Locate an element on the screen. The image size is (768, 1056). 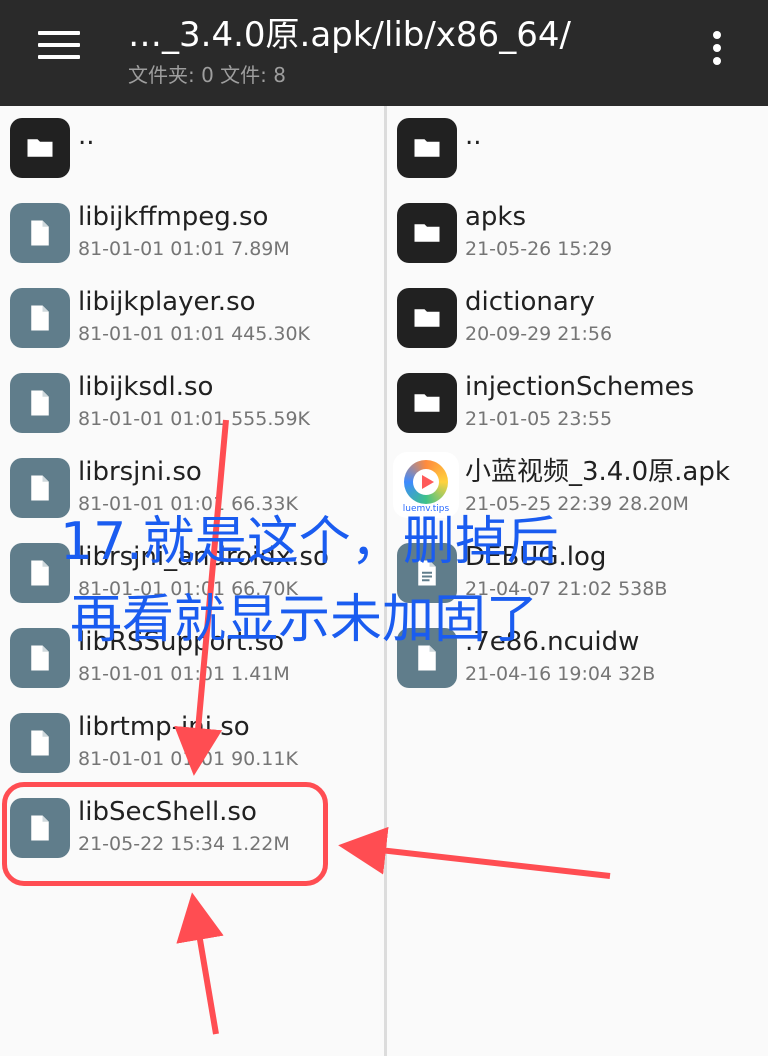
list-item-meta: 81-01-01 01:01 7.89M is located at coordinates (184, 249).